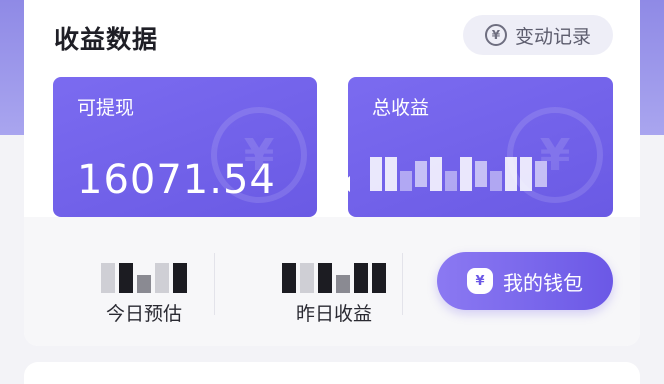 This screenshot has width=664, height=384. I want to click on today-estimate-stat: 今日预估, so click(144, 281).